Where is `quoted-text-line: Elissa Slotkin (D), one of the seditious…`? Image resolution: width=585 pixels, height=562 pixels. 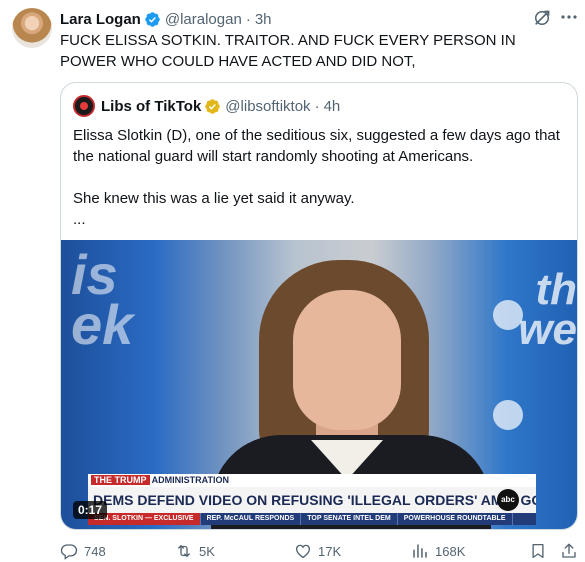
quoted-text-line: Elissa Slotkin (D), one of the seditious… is located at coordinates (316, 146).